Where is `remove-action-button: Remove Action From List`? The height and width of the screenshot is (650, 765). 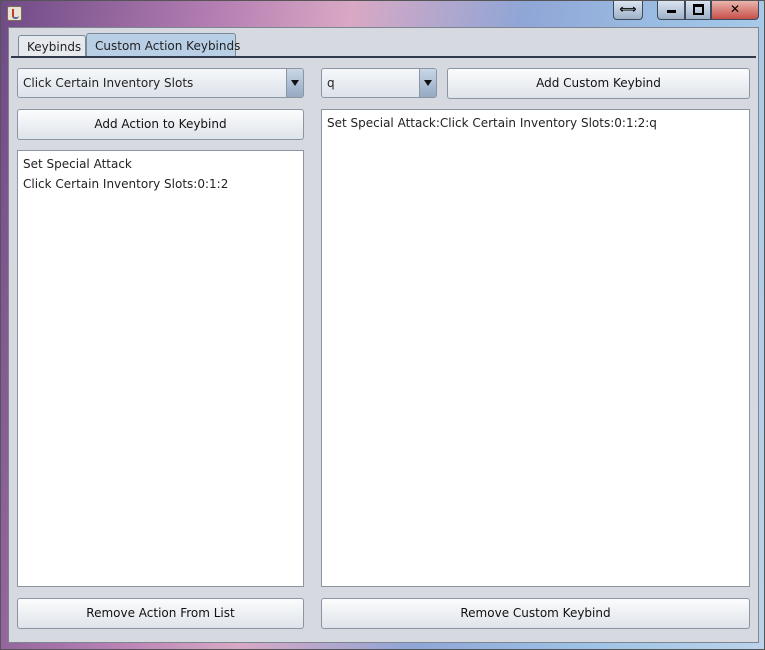 remove-action-button: Remove Action From List is located at coordinates (160, 613).